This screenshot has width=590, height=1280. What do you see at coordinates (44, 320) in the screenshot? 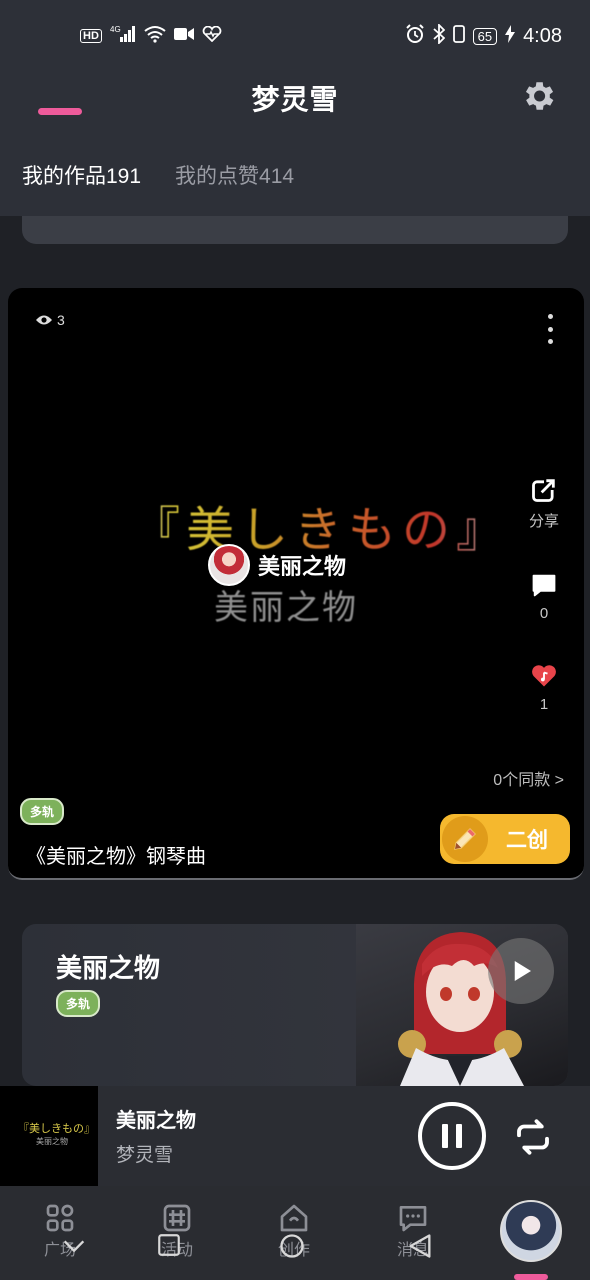
I see `eye-icon` at bounding box center [44, 320].